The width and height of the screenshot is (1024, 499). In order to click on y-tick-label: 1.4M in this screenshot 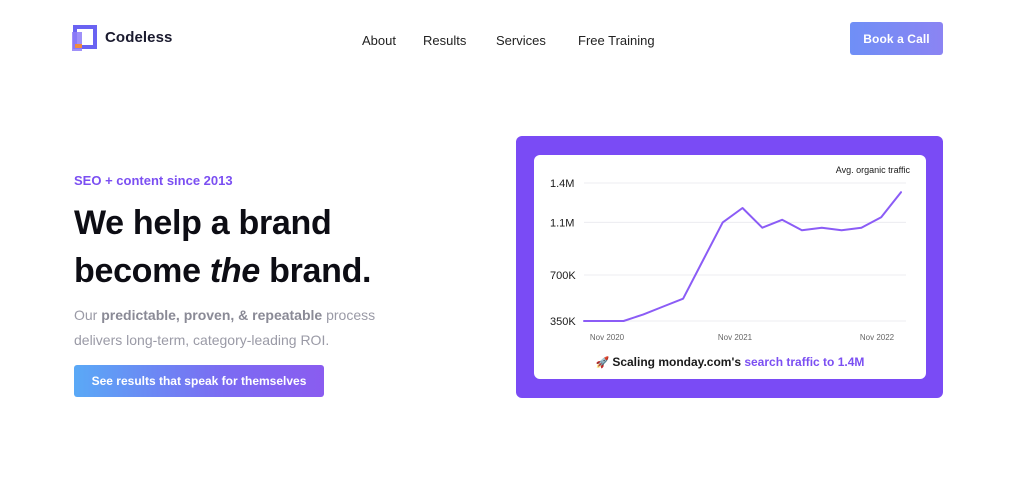, I will do `click(562, 184)`.